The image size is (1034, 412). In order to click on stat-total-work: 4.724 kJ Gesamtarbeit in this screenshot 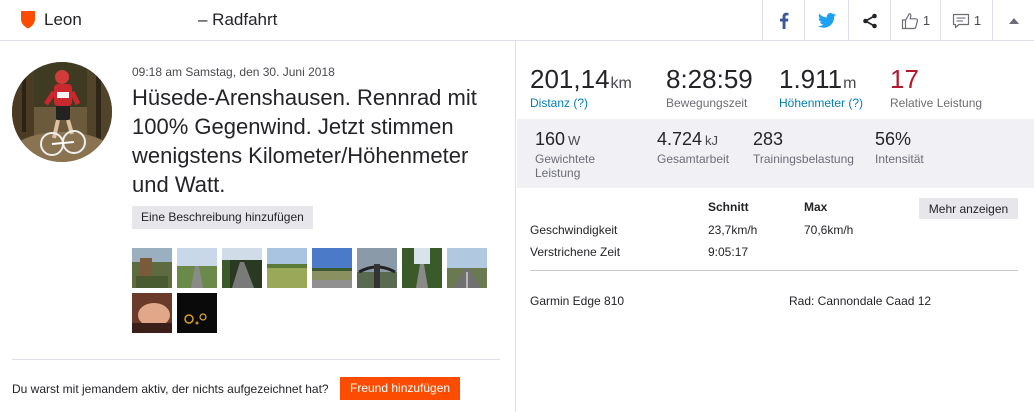, I will do `click(693, 147)`.